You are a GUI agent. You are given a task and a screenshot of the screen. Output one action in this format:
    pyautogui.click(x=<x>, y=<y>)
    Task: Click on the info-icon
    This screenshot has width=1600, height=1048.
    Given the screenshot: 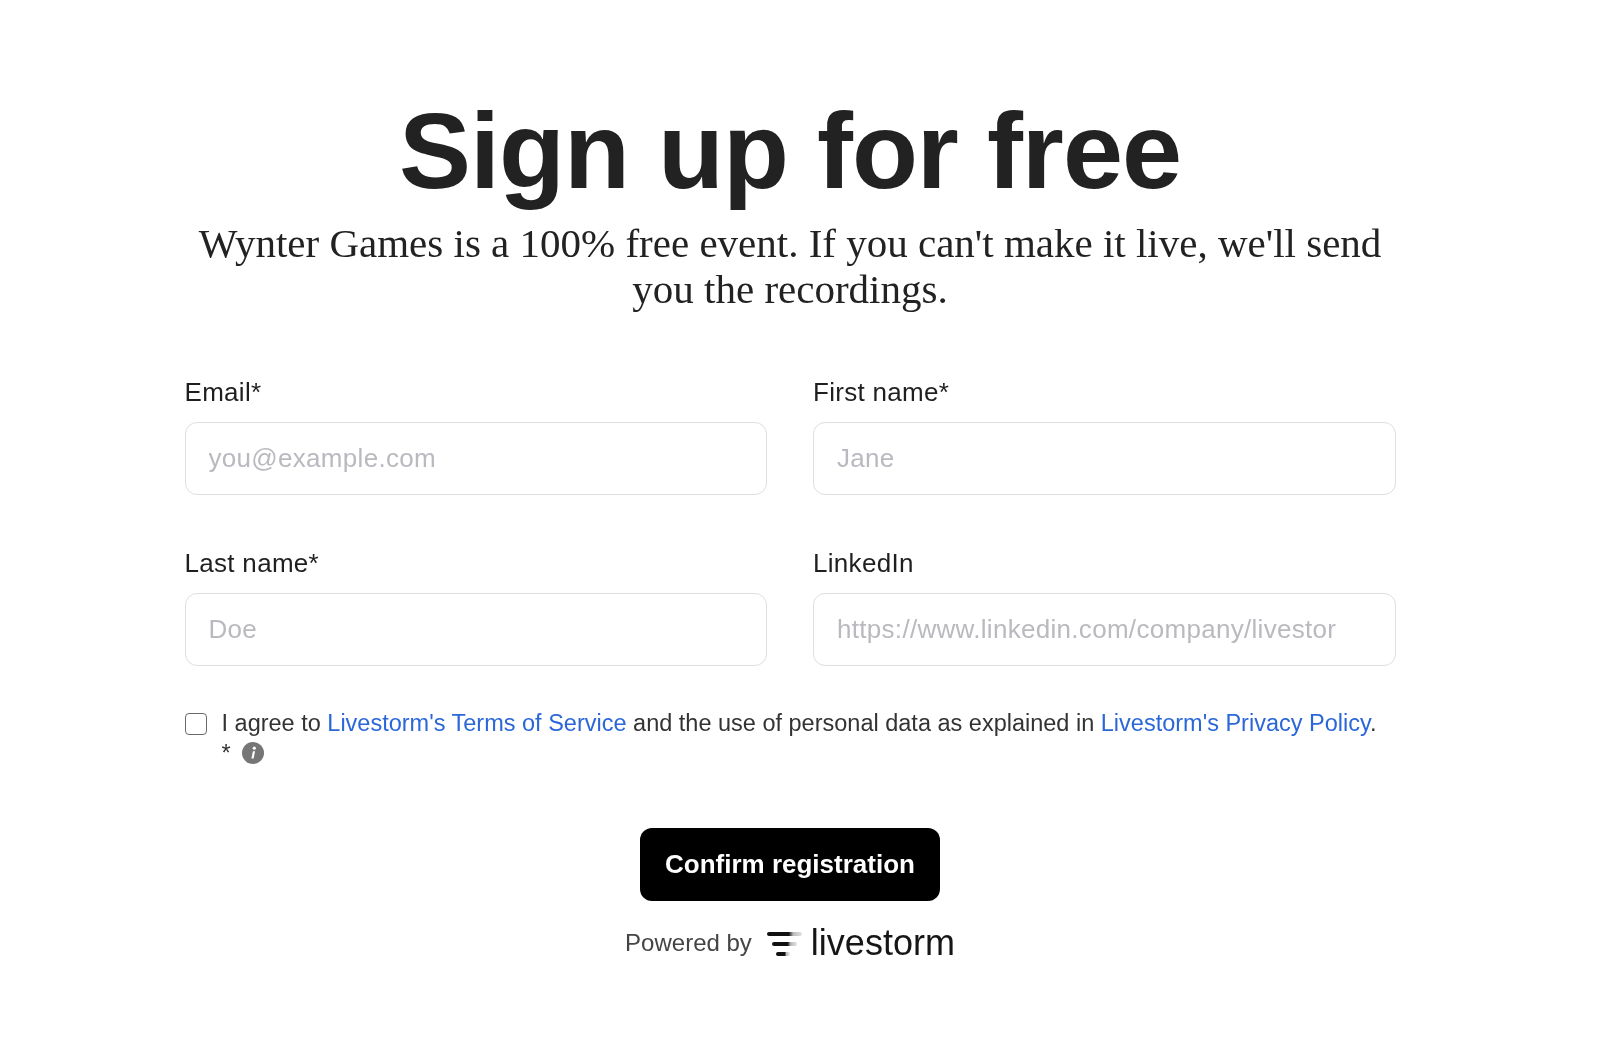 What is the action you would take?
    pyautogui.click(x=252, y=753)
    